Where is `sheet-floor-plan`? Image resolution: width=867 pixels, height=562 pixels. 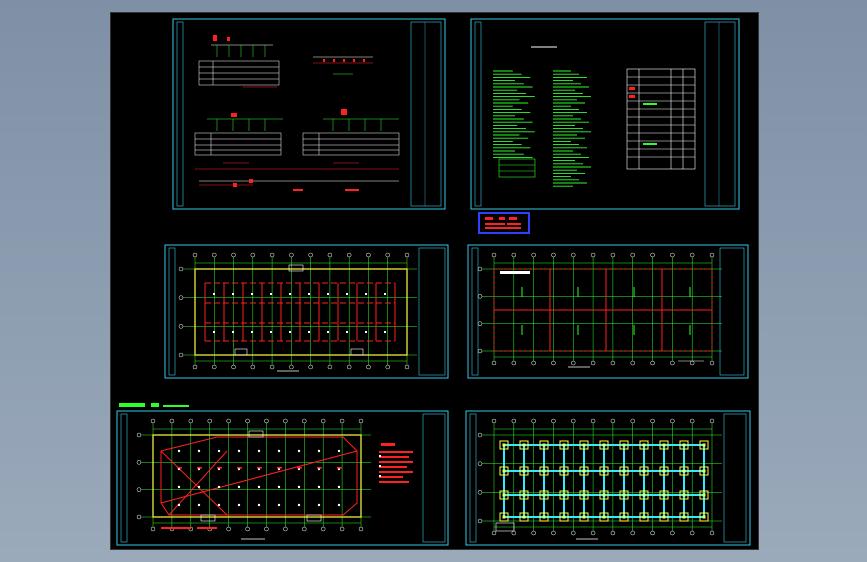 sheet-floor-plan is located at coordinates (306, 311).